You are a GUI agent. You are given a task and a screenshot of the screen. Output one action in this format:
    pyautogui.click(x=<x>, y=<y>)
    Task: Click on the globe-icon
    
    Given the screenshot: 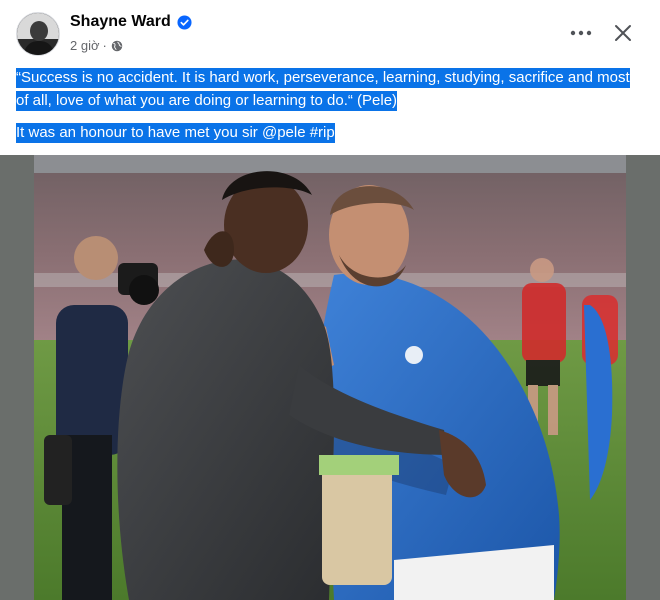 What is the action you would take?
    pyautogui.click(x=117, y=46)
    